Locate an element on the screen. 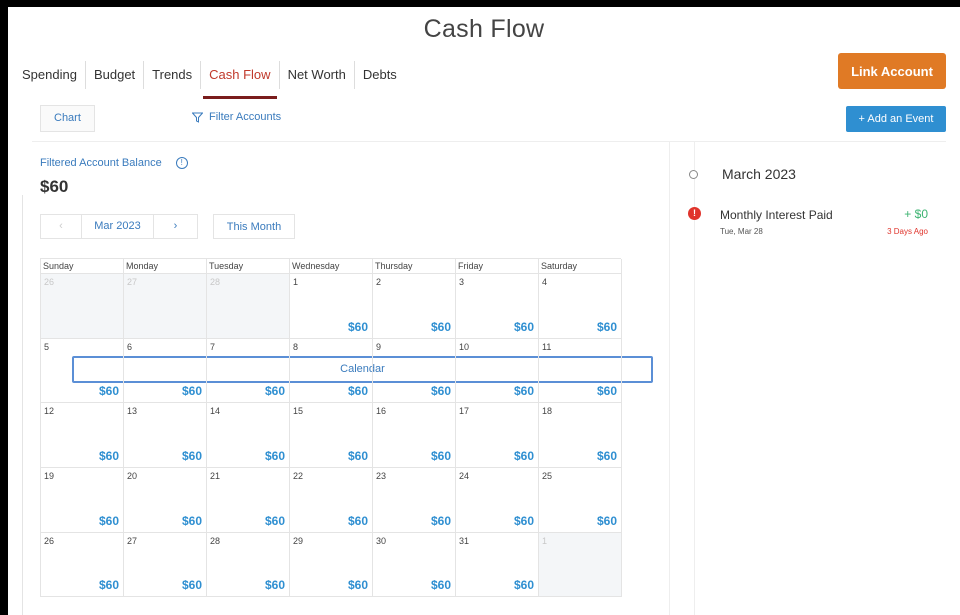  calendar-day-cell: 8 $60 is located at coordinates (331, 371).